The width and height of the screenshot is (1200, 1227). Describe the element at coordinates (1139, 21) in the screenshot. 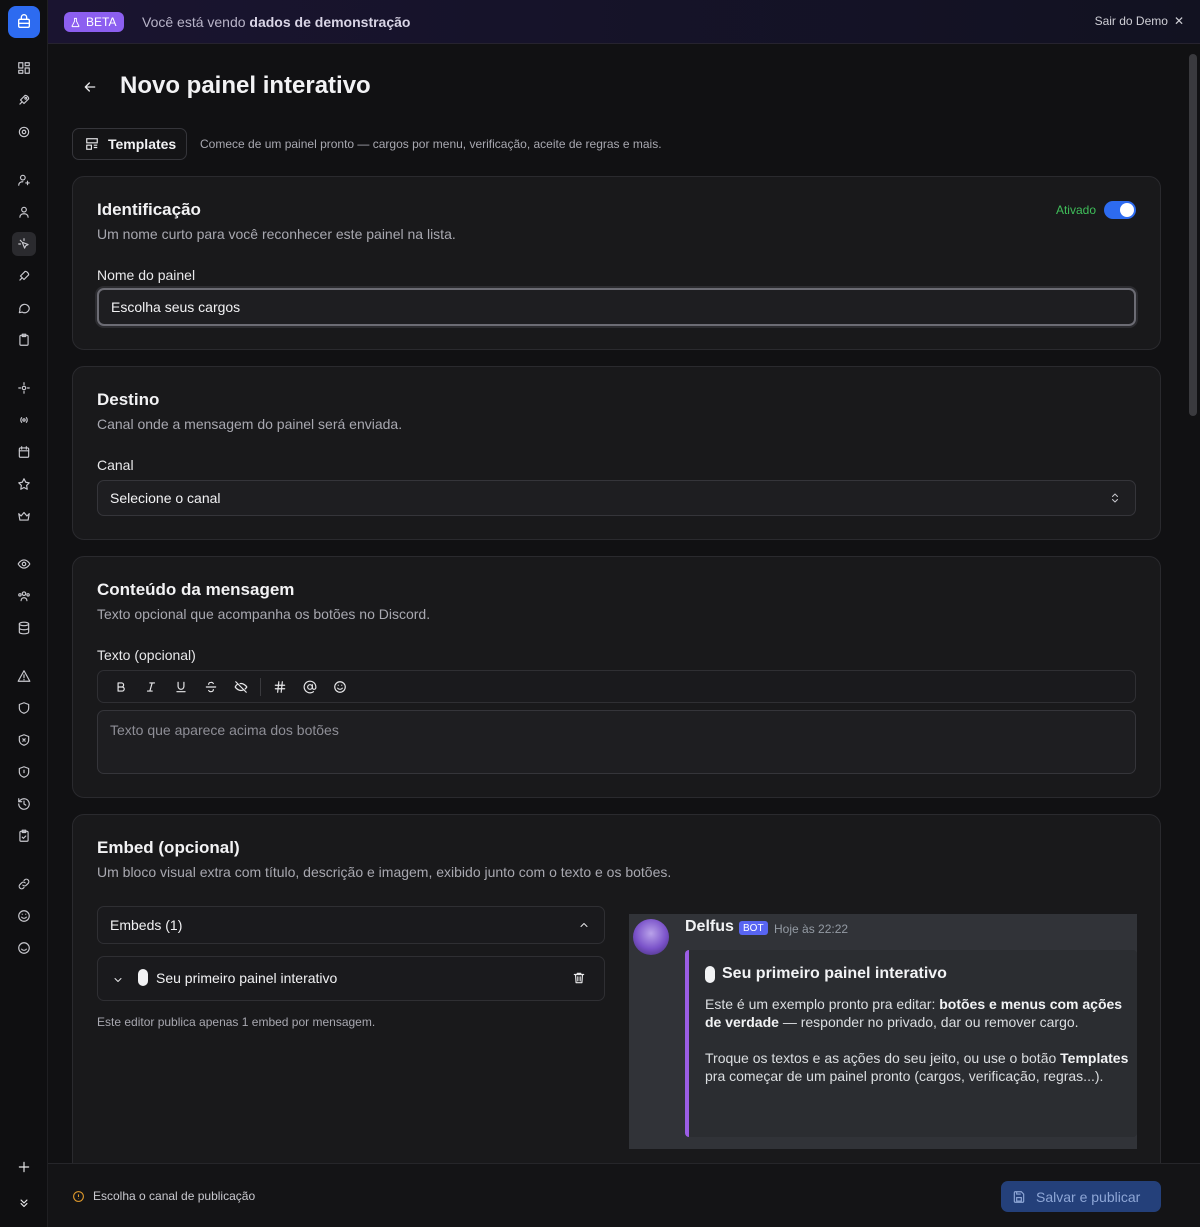

I see `exit-demo-button: Sair do Demo ✕` at that location.